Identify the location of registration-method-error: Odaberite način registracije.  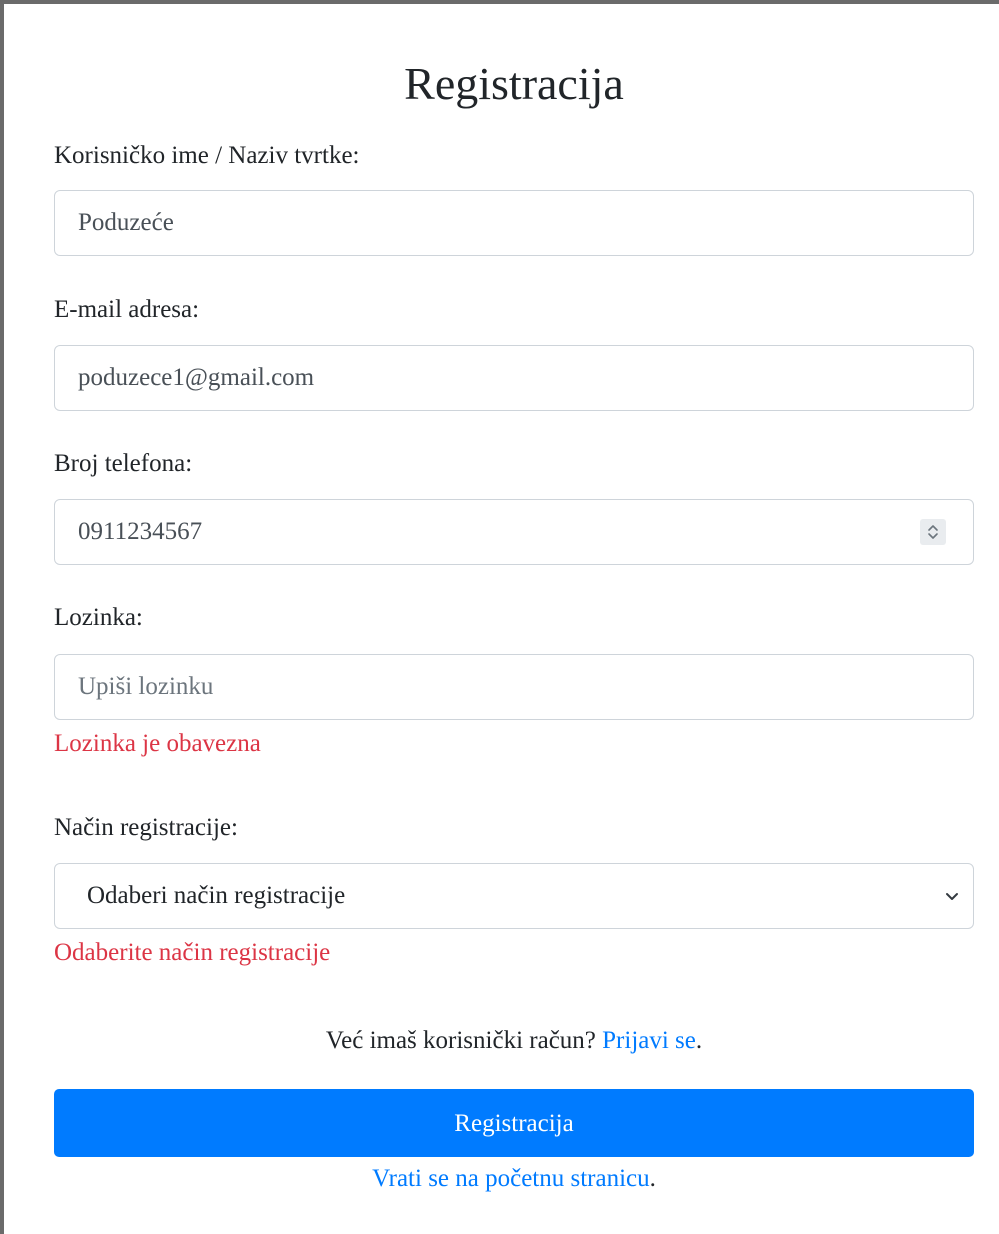
(192, 952).